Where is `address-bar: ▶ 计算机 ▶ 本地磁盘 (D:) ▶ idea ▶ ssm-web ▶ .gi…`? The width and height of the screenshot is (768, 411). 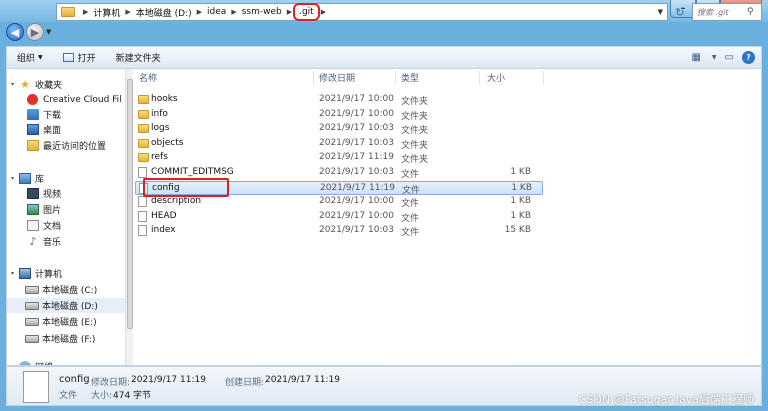
address-bar: ▶ 计算机 ▶ 本地磁盘 (D:) ▶ idea ▶ ssm-web ▶ .gi… is located at coordinates (362, 12).